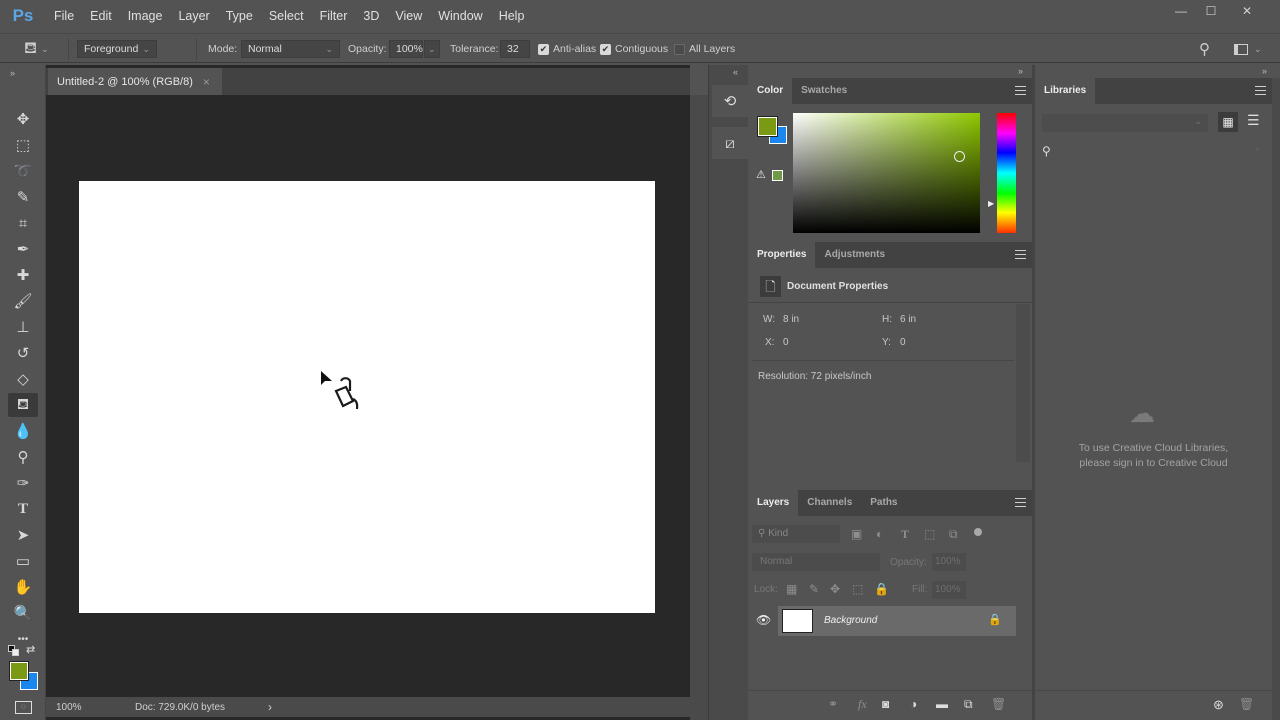 This screenshot has height=720, width=1280. I want to click on menu-type: Type, so click(239, 16).